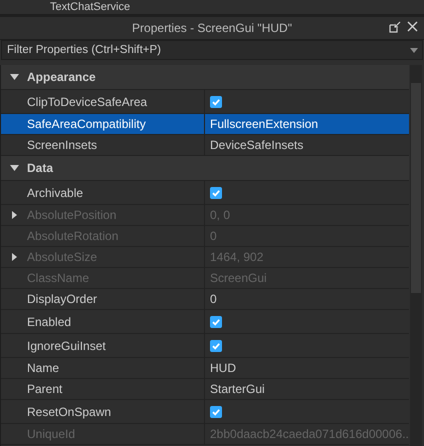 The width and height of the screenshot is (424, 446). I want to click on property-name: ScreenInsets, so click(62, 145).